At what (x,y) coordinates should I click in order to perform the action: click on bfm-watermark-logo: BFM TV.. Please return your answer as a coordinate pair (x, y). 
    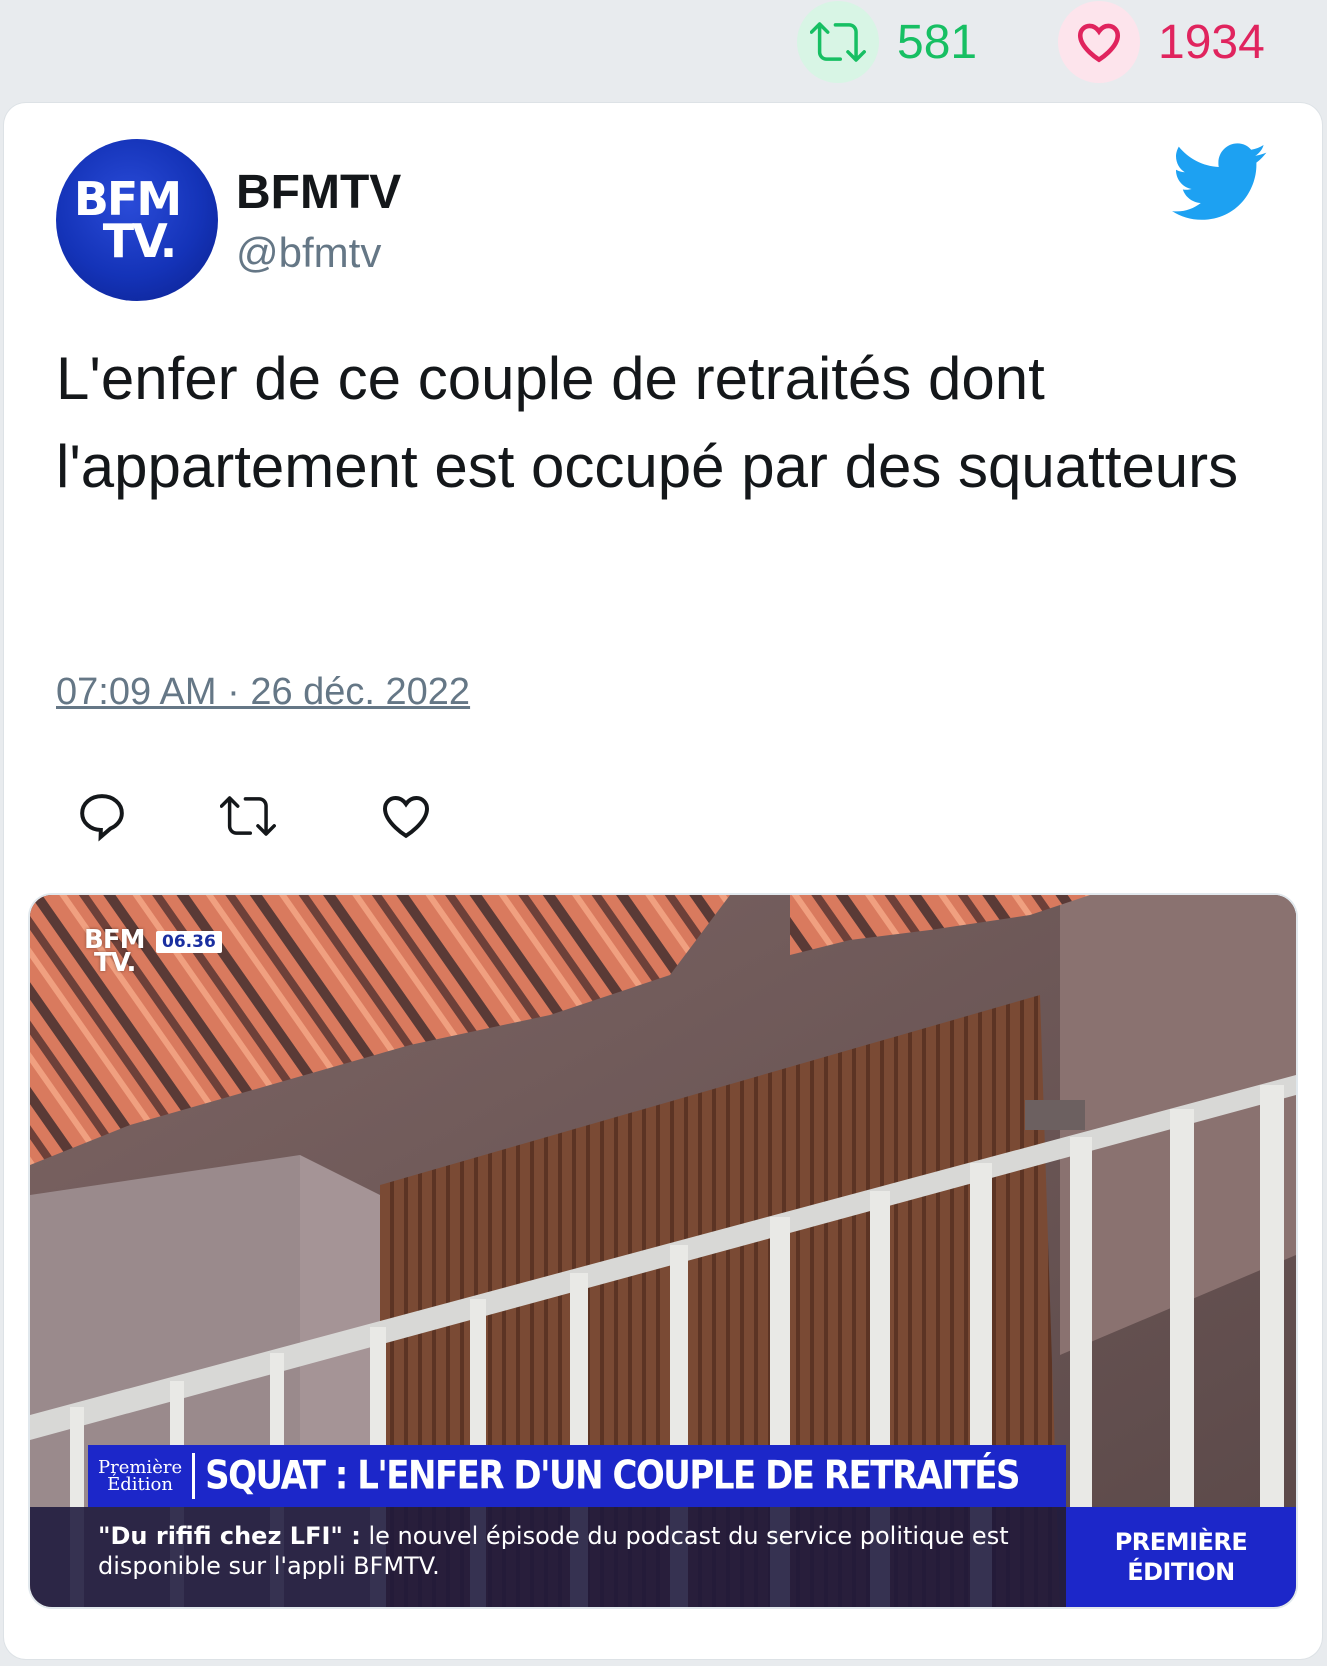
    Looking at the image, I should click on (114, 952).